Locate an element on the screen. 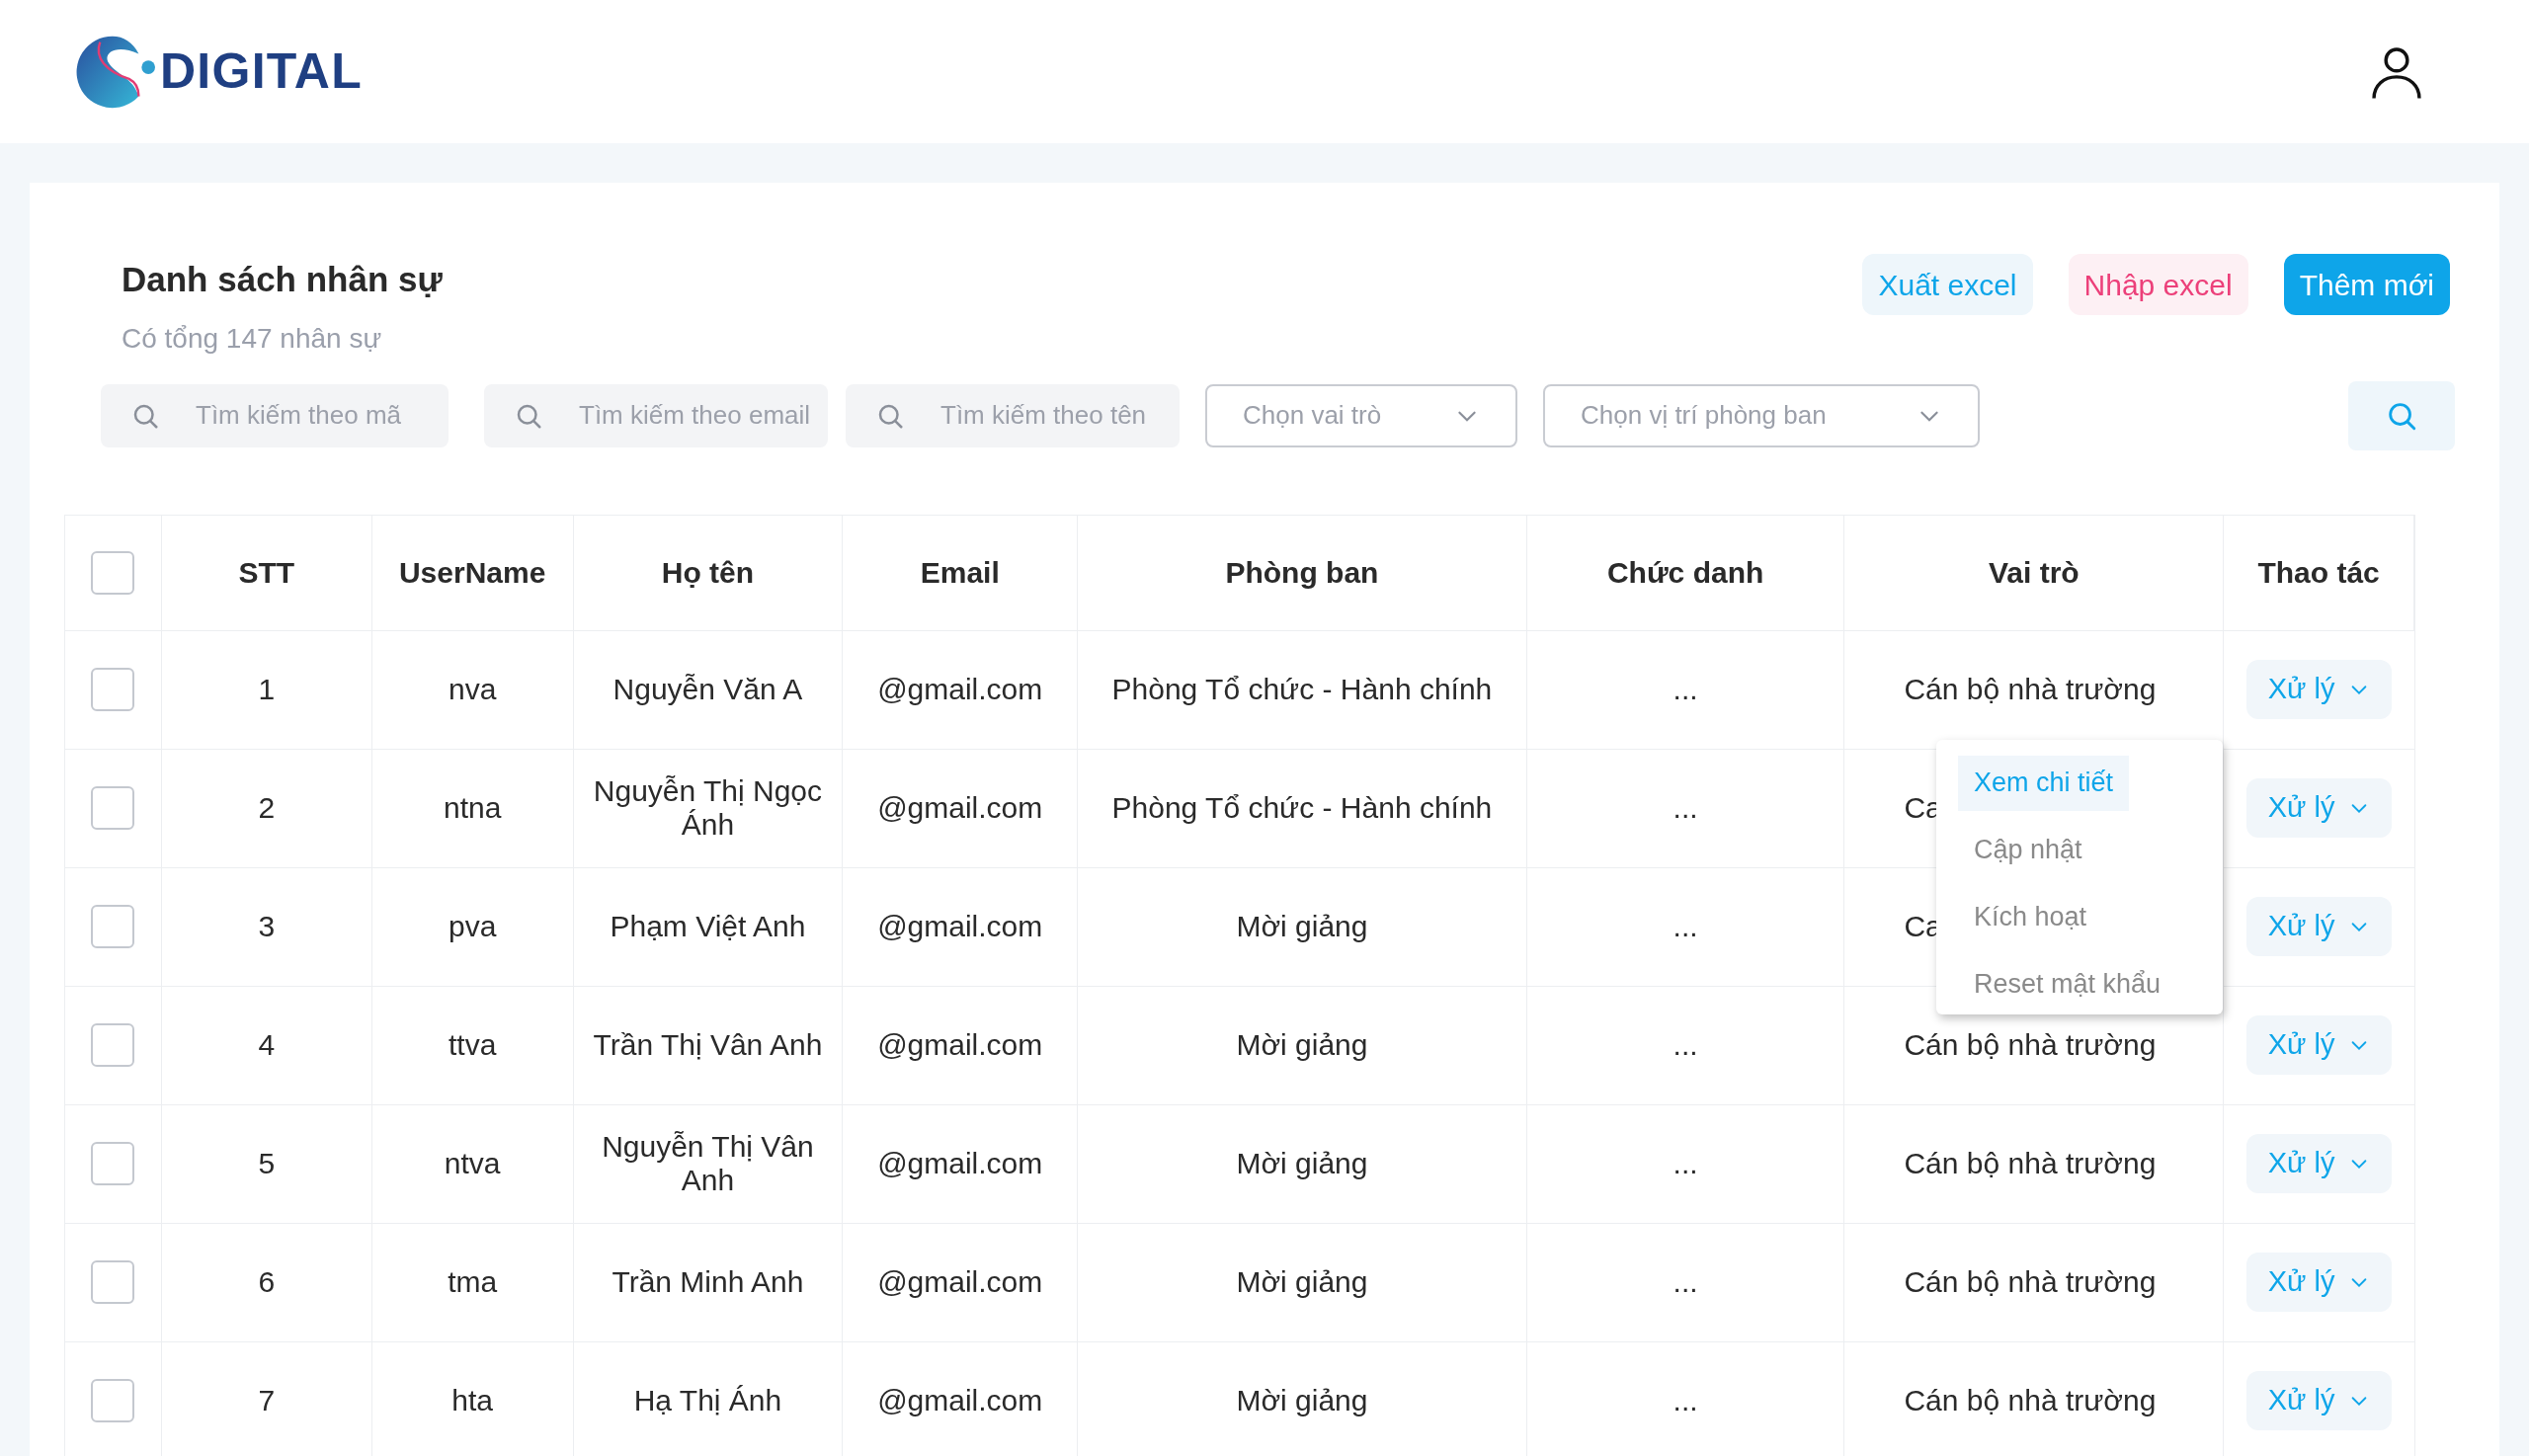 The image size is (2529, 1456). table-cell: Trần Thị Vân Anh is located at coordinates (708, 1045).